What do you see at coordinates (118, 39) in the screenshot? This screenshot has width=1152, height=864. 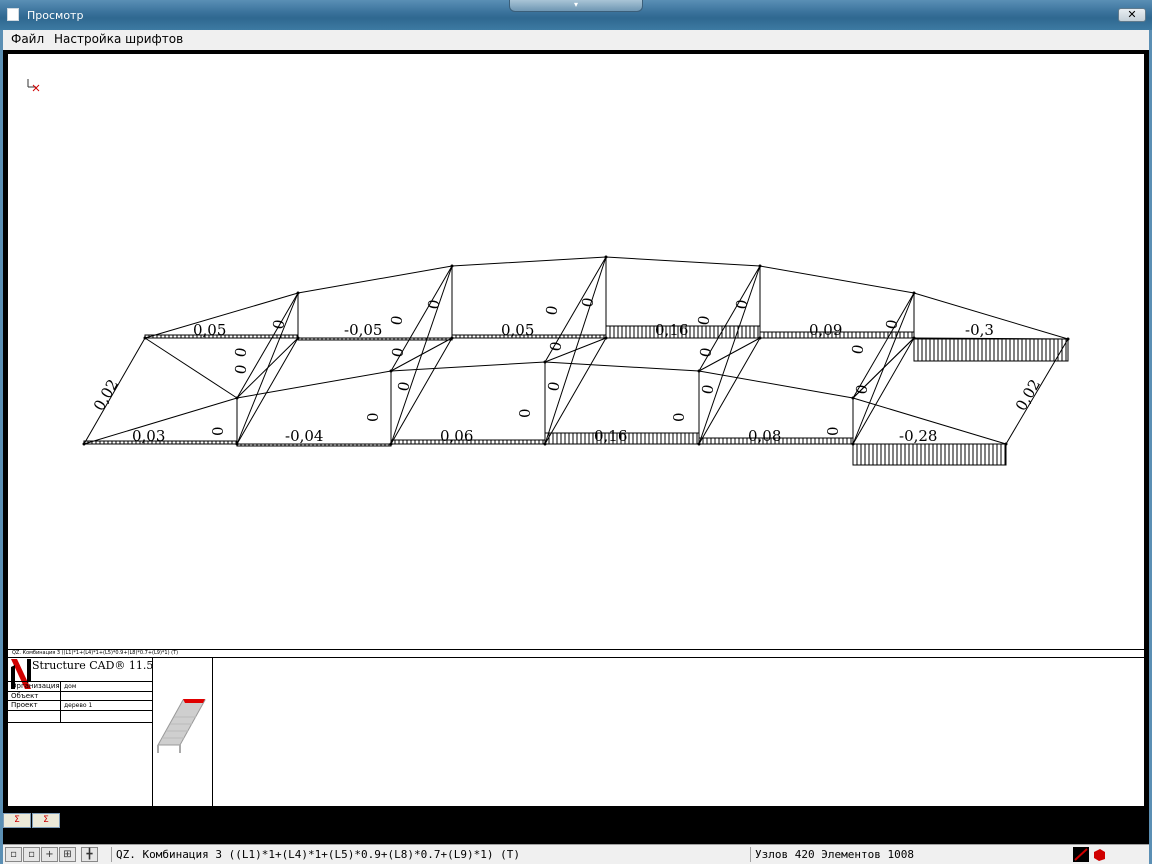 I see `menu-font-settings: Настройка шрифтов` at bounding box center [118, 39].